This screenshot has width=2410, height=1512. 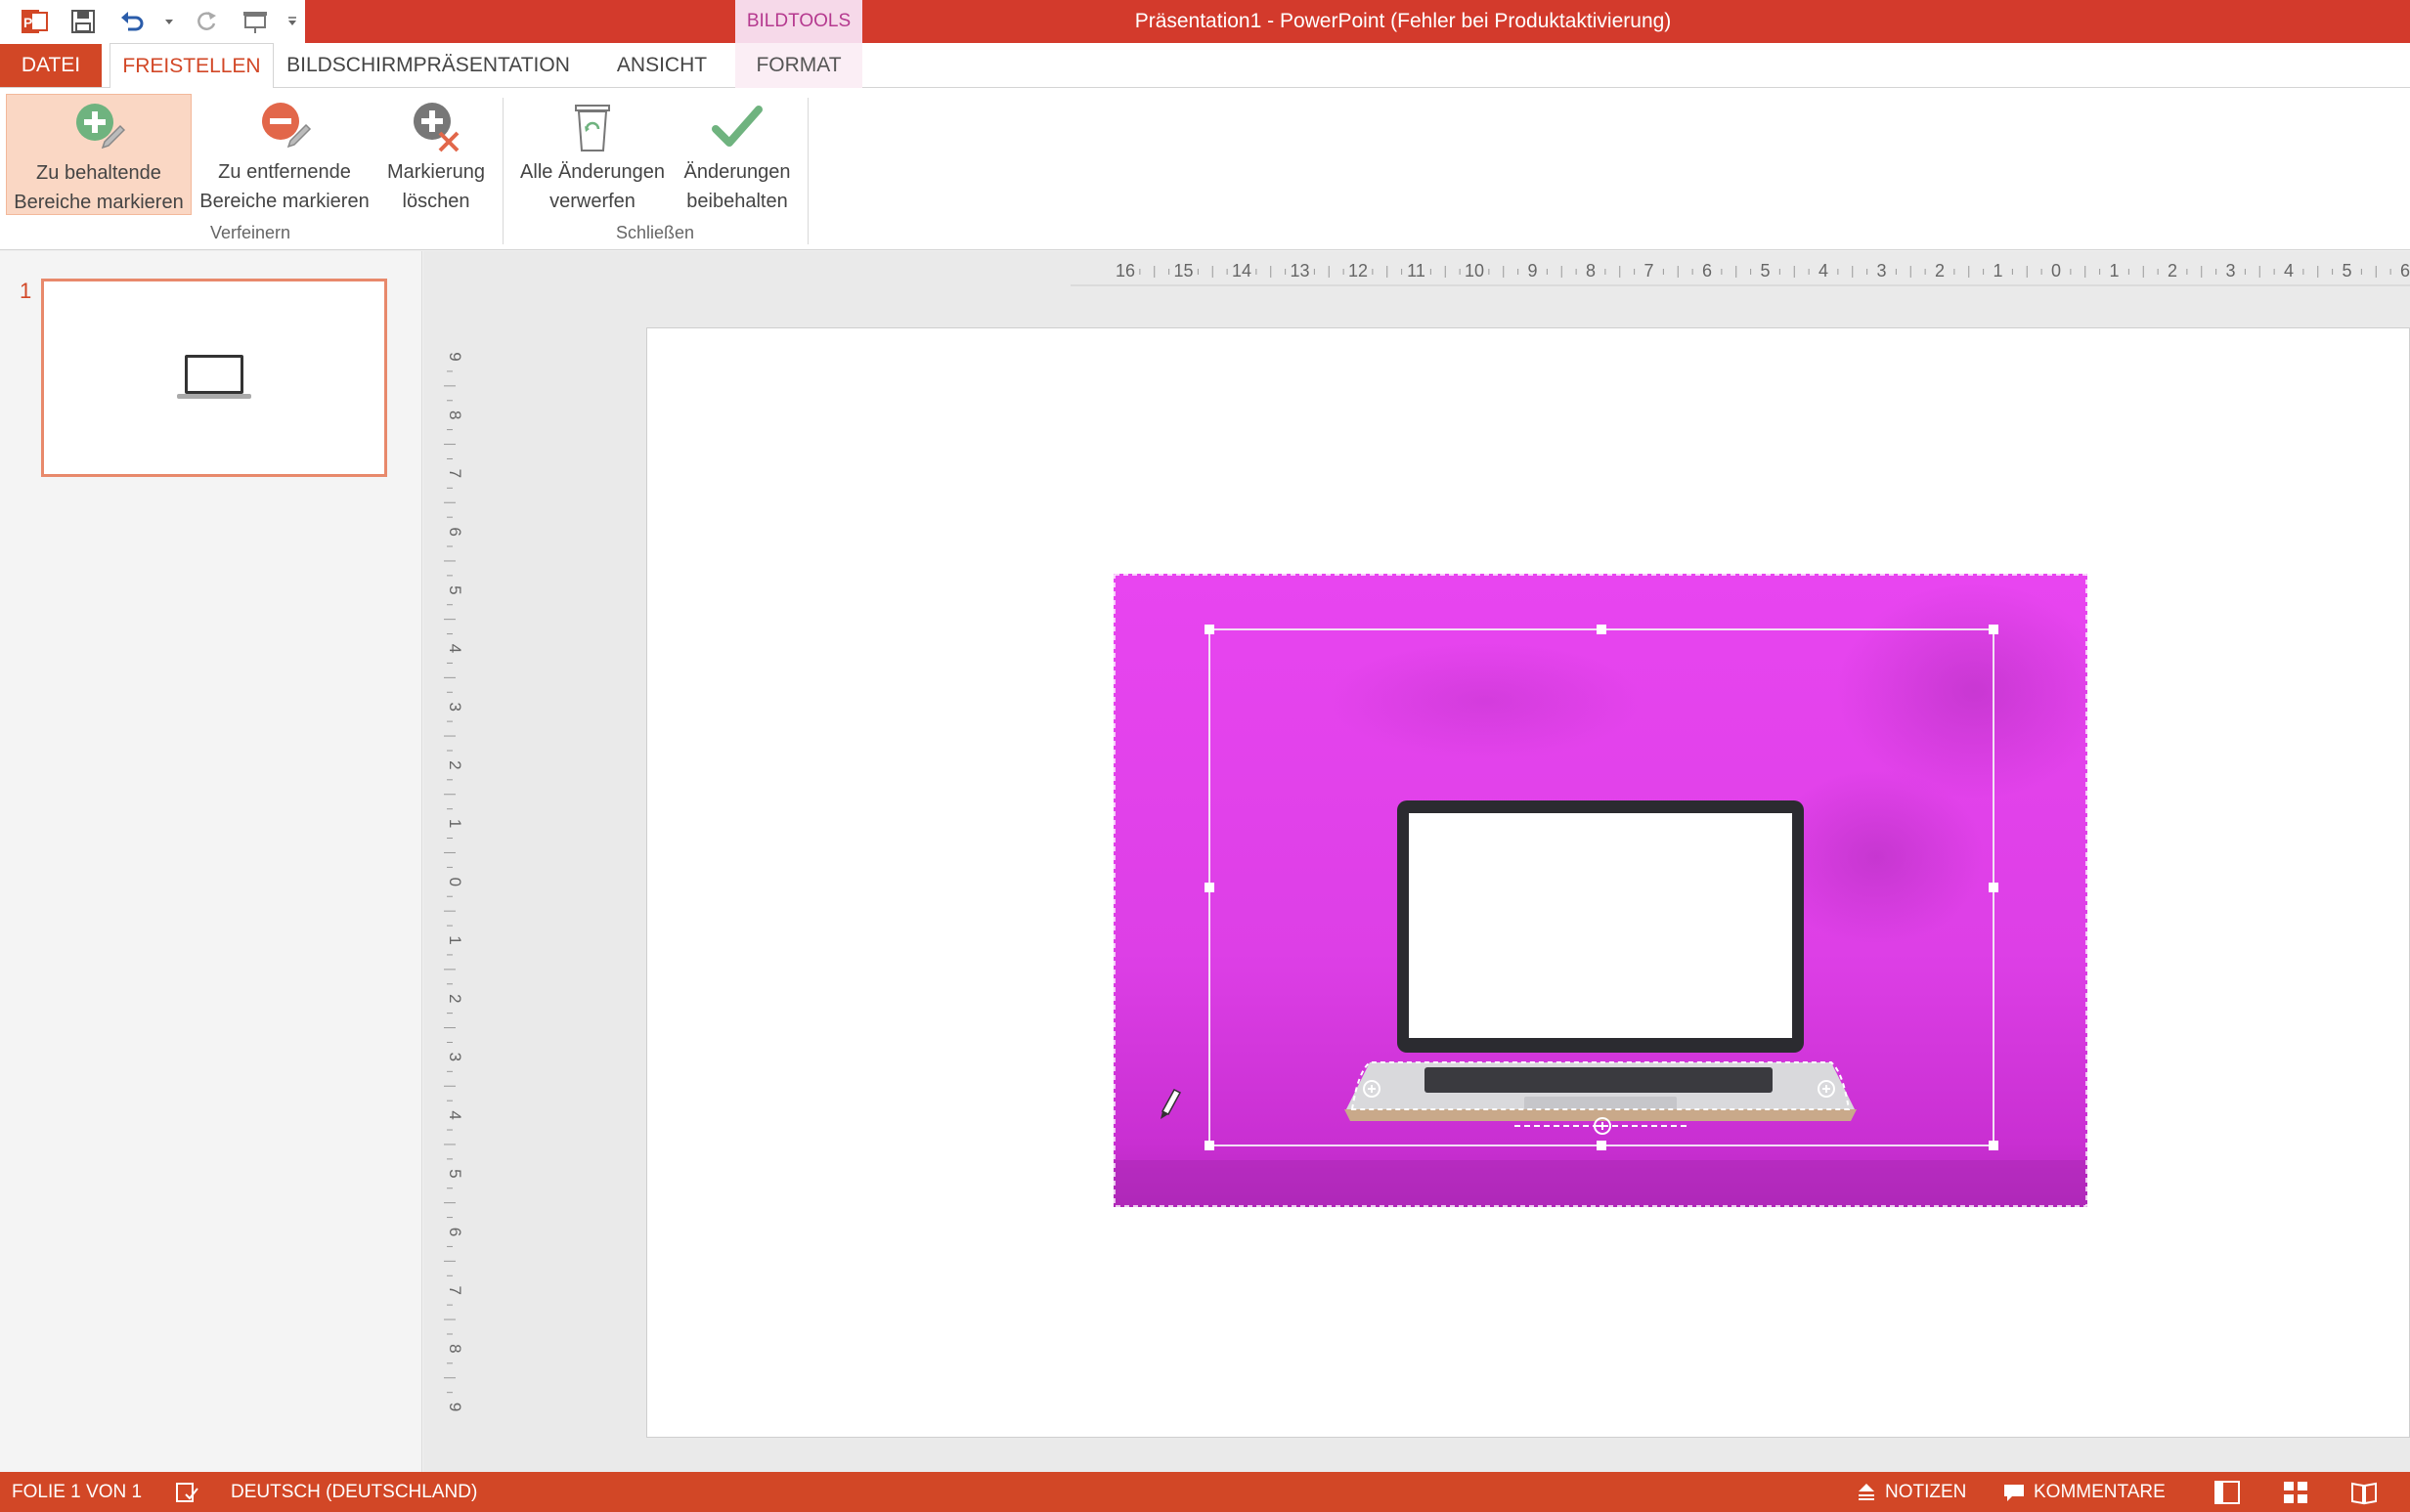 I want to click on mark-areas-to-remove-button: Zu entfernende Bereiche markieren, so click(x=284, y=154).